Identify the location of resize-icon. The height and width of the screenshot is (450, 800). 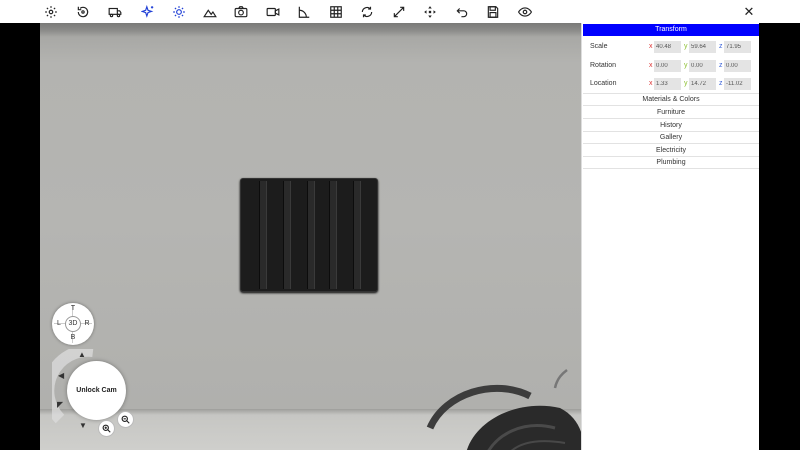
(399, 12).